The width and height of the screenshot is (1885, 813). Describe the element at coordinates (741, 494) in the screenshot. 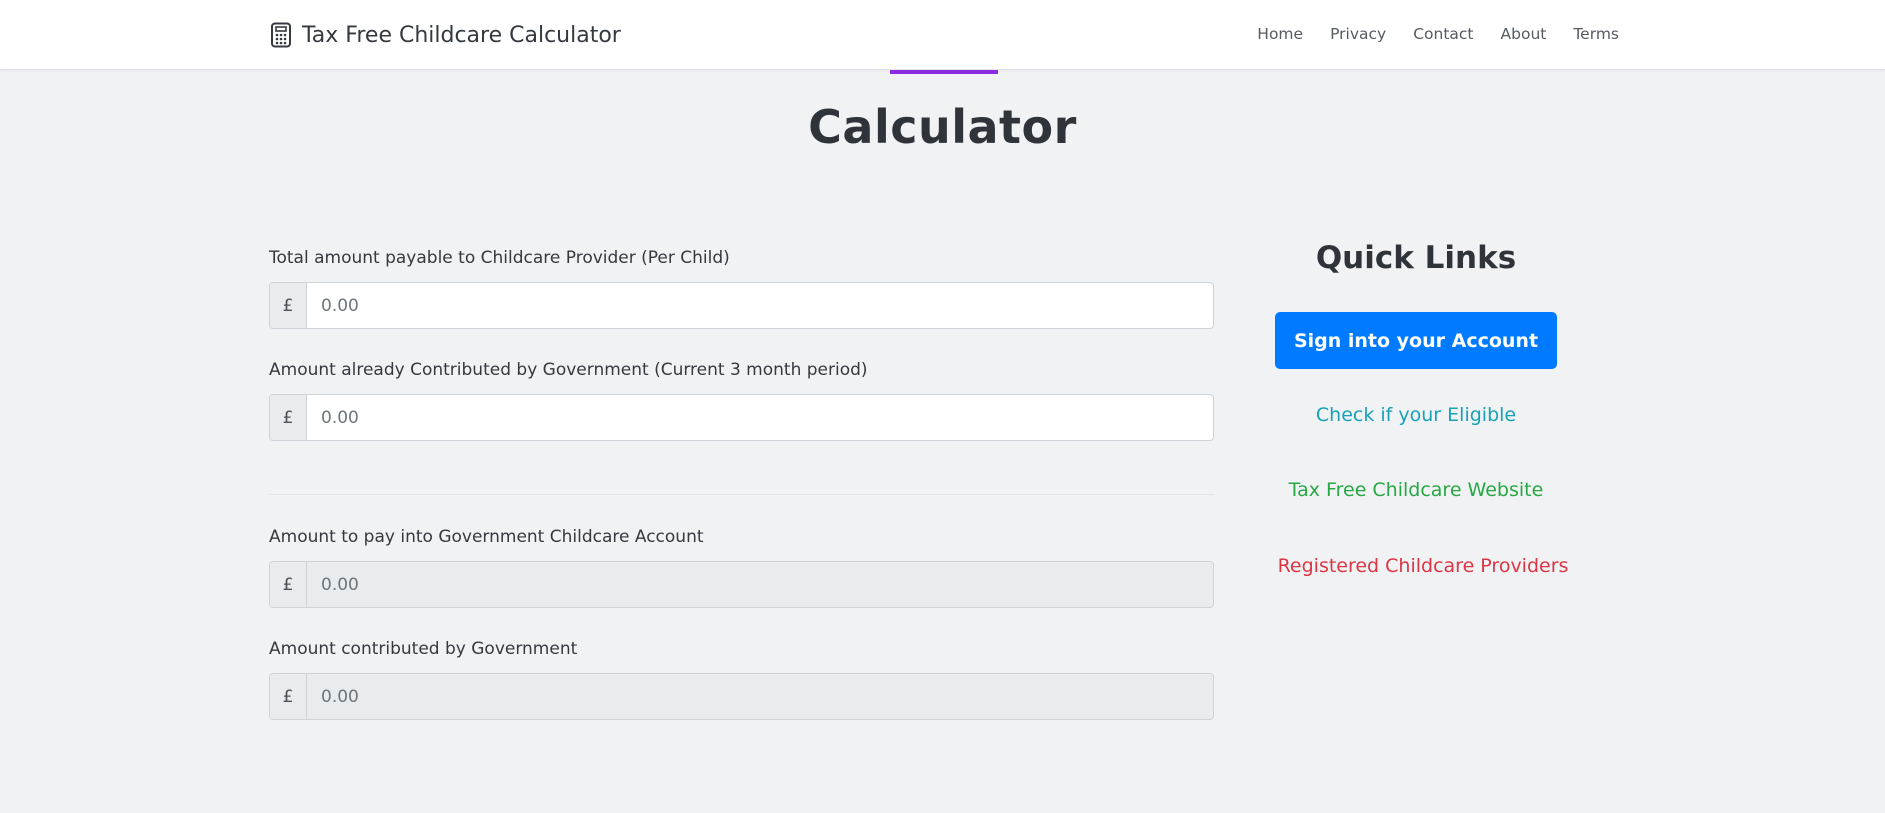

I see `form-divider` at that location.